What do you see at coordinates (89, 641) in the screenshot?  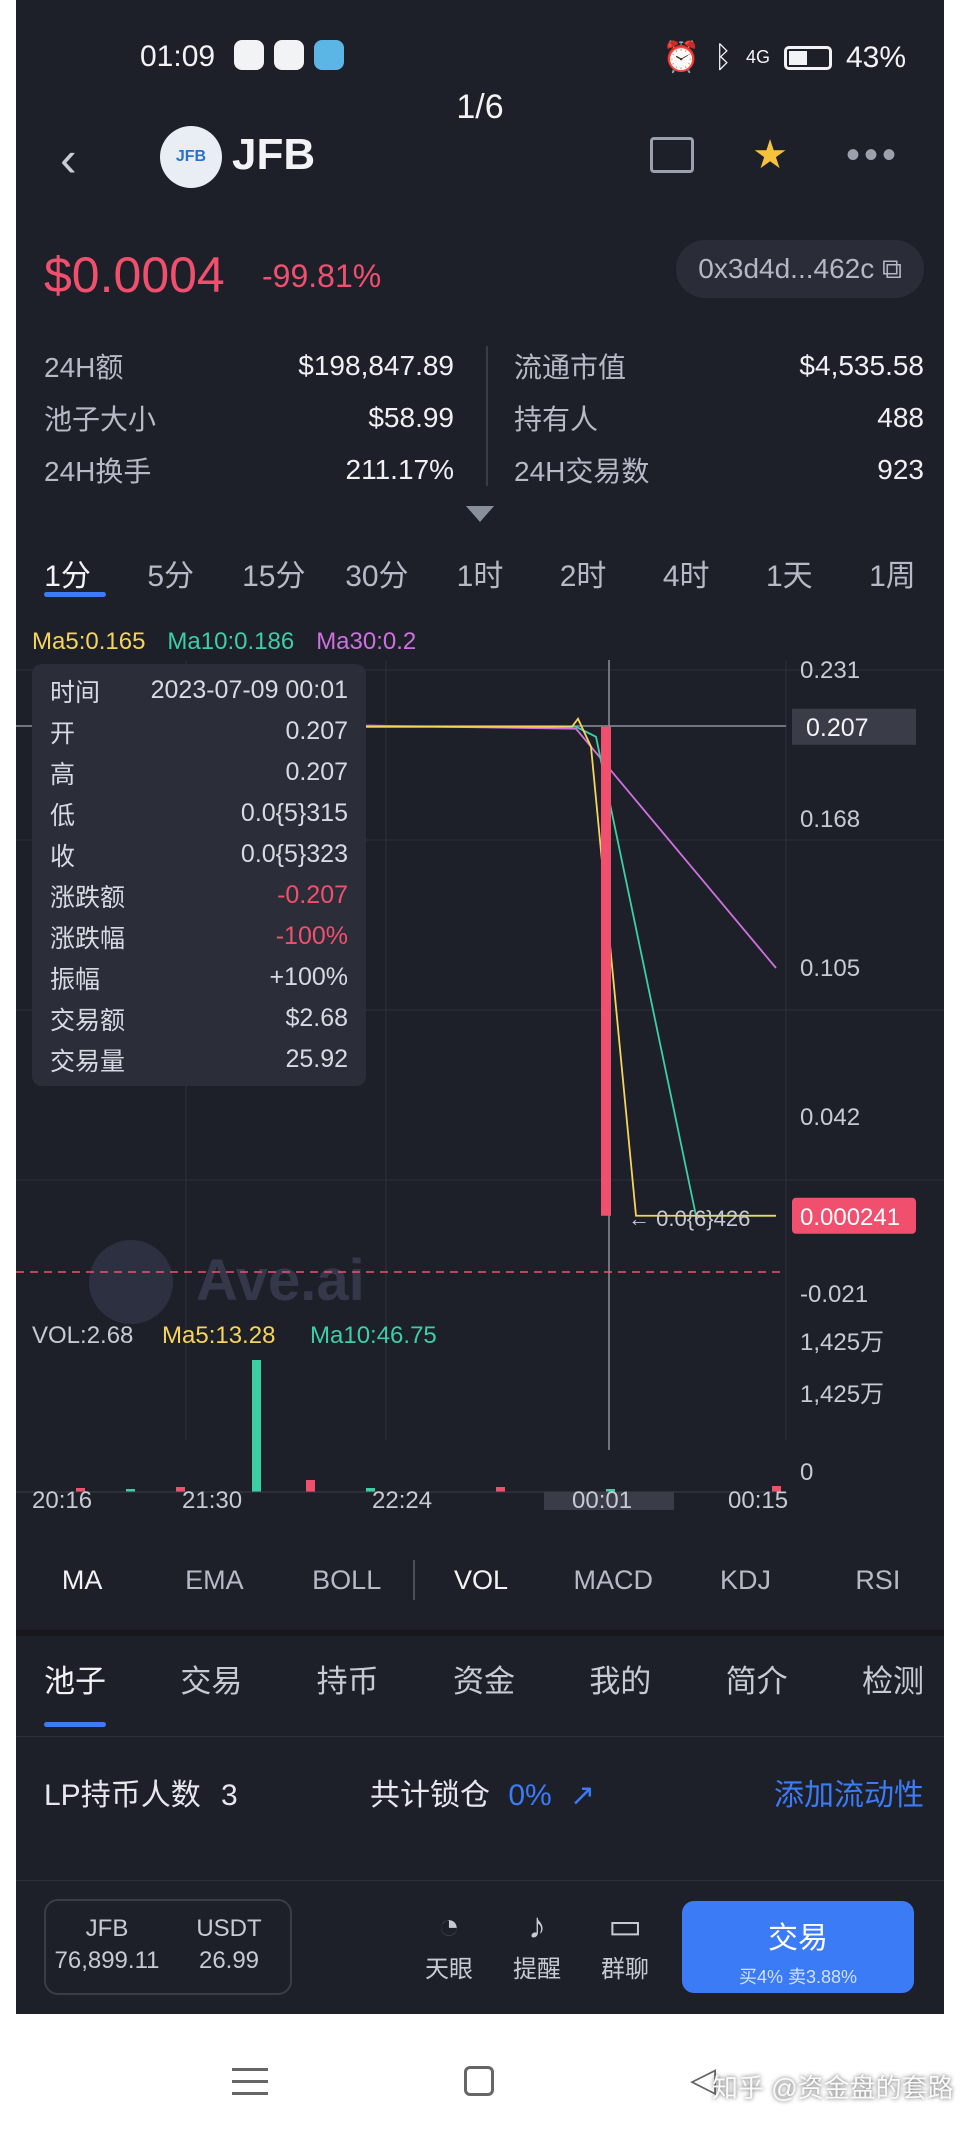 I see `ma5-label: Ma5:0.165` at bounding box center [89, 641].